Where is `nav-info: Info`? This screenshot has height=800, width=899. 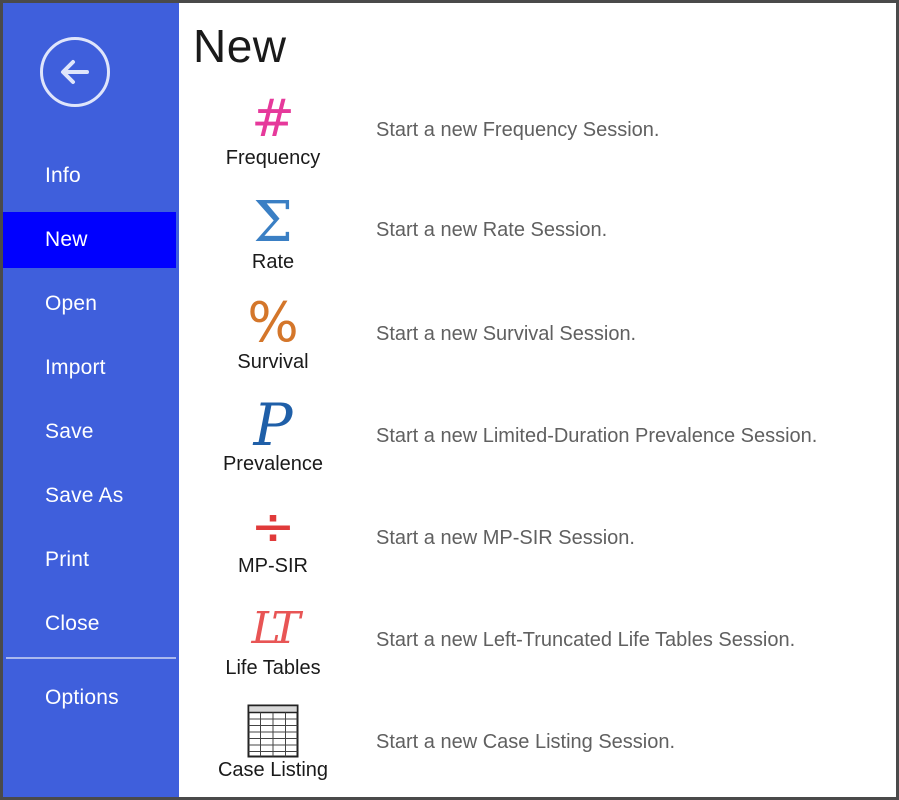 nav-info: Info is located at coordinates (89, 176).